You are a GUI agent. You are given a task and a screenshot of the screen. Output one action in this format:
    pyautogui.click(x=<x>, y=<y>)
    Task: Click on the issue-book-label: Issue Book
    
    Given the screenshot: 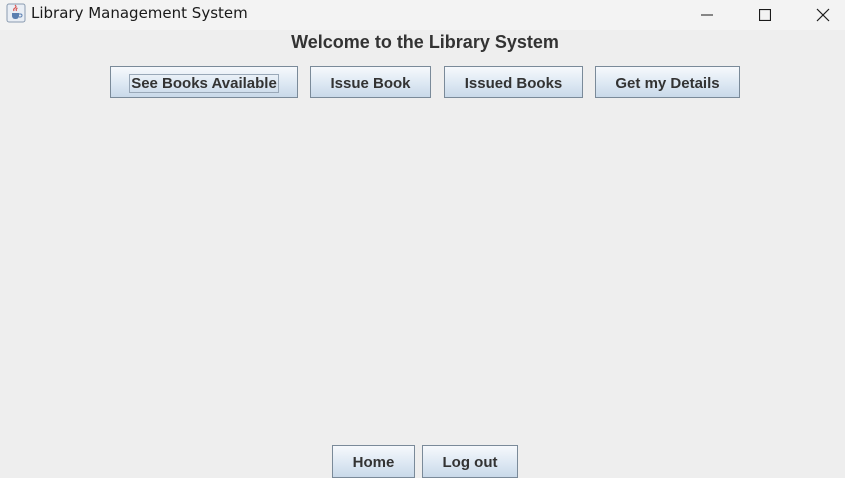 What is the action you would take?
    pyautogui.click(x=370, y=83)
    